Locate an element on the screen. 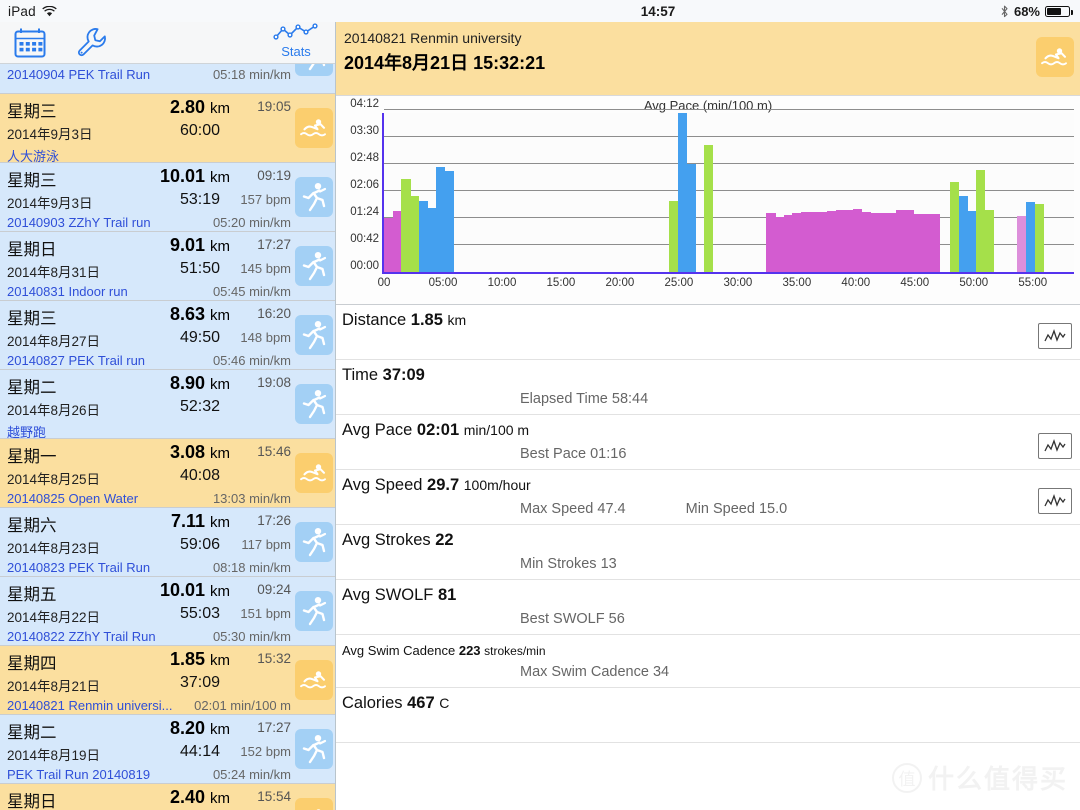 This screenshot has width=1080, height=810. stat-main: Calories 467 C is located at coordinates (708, 701).